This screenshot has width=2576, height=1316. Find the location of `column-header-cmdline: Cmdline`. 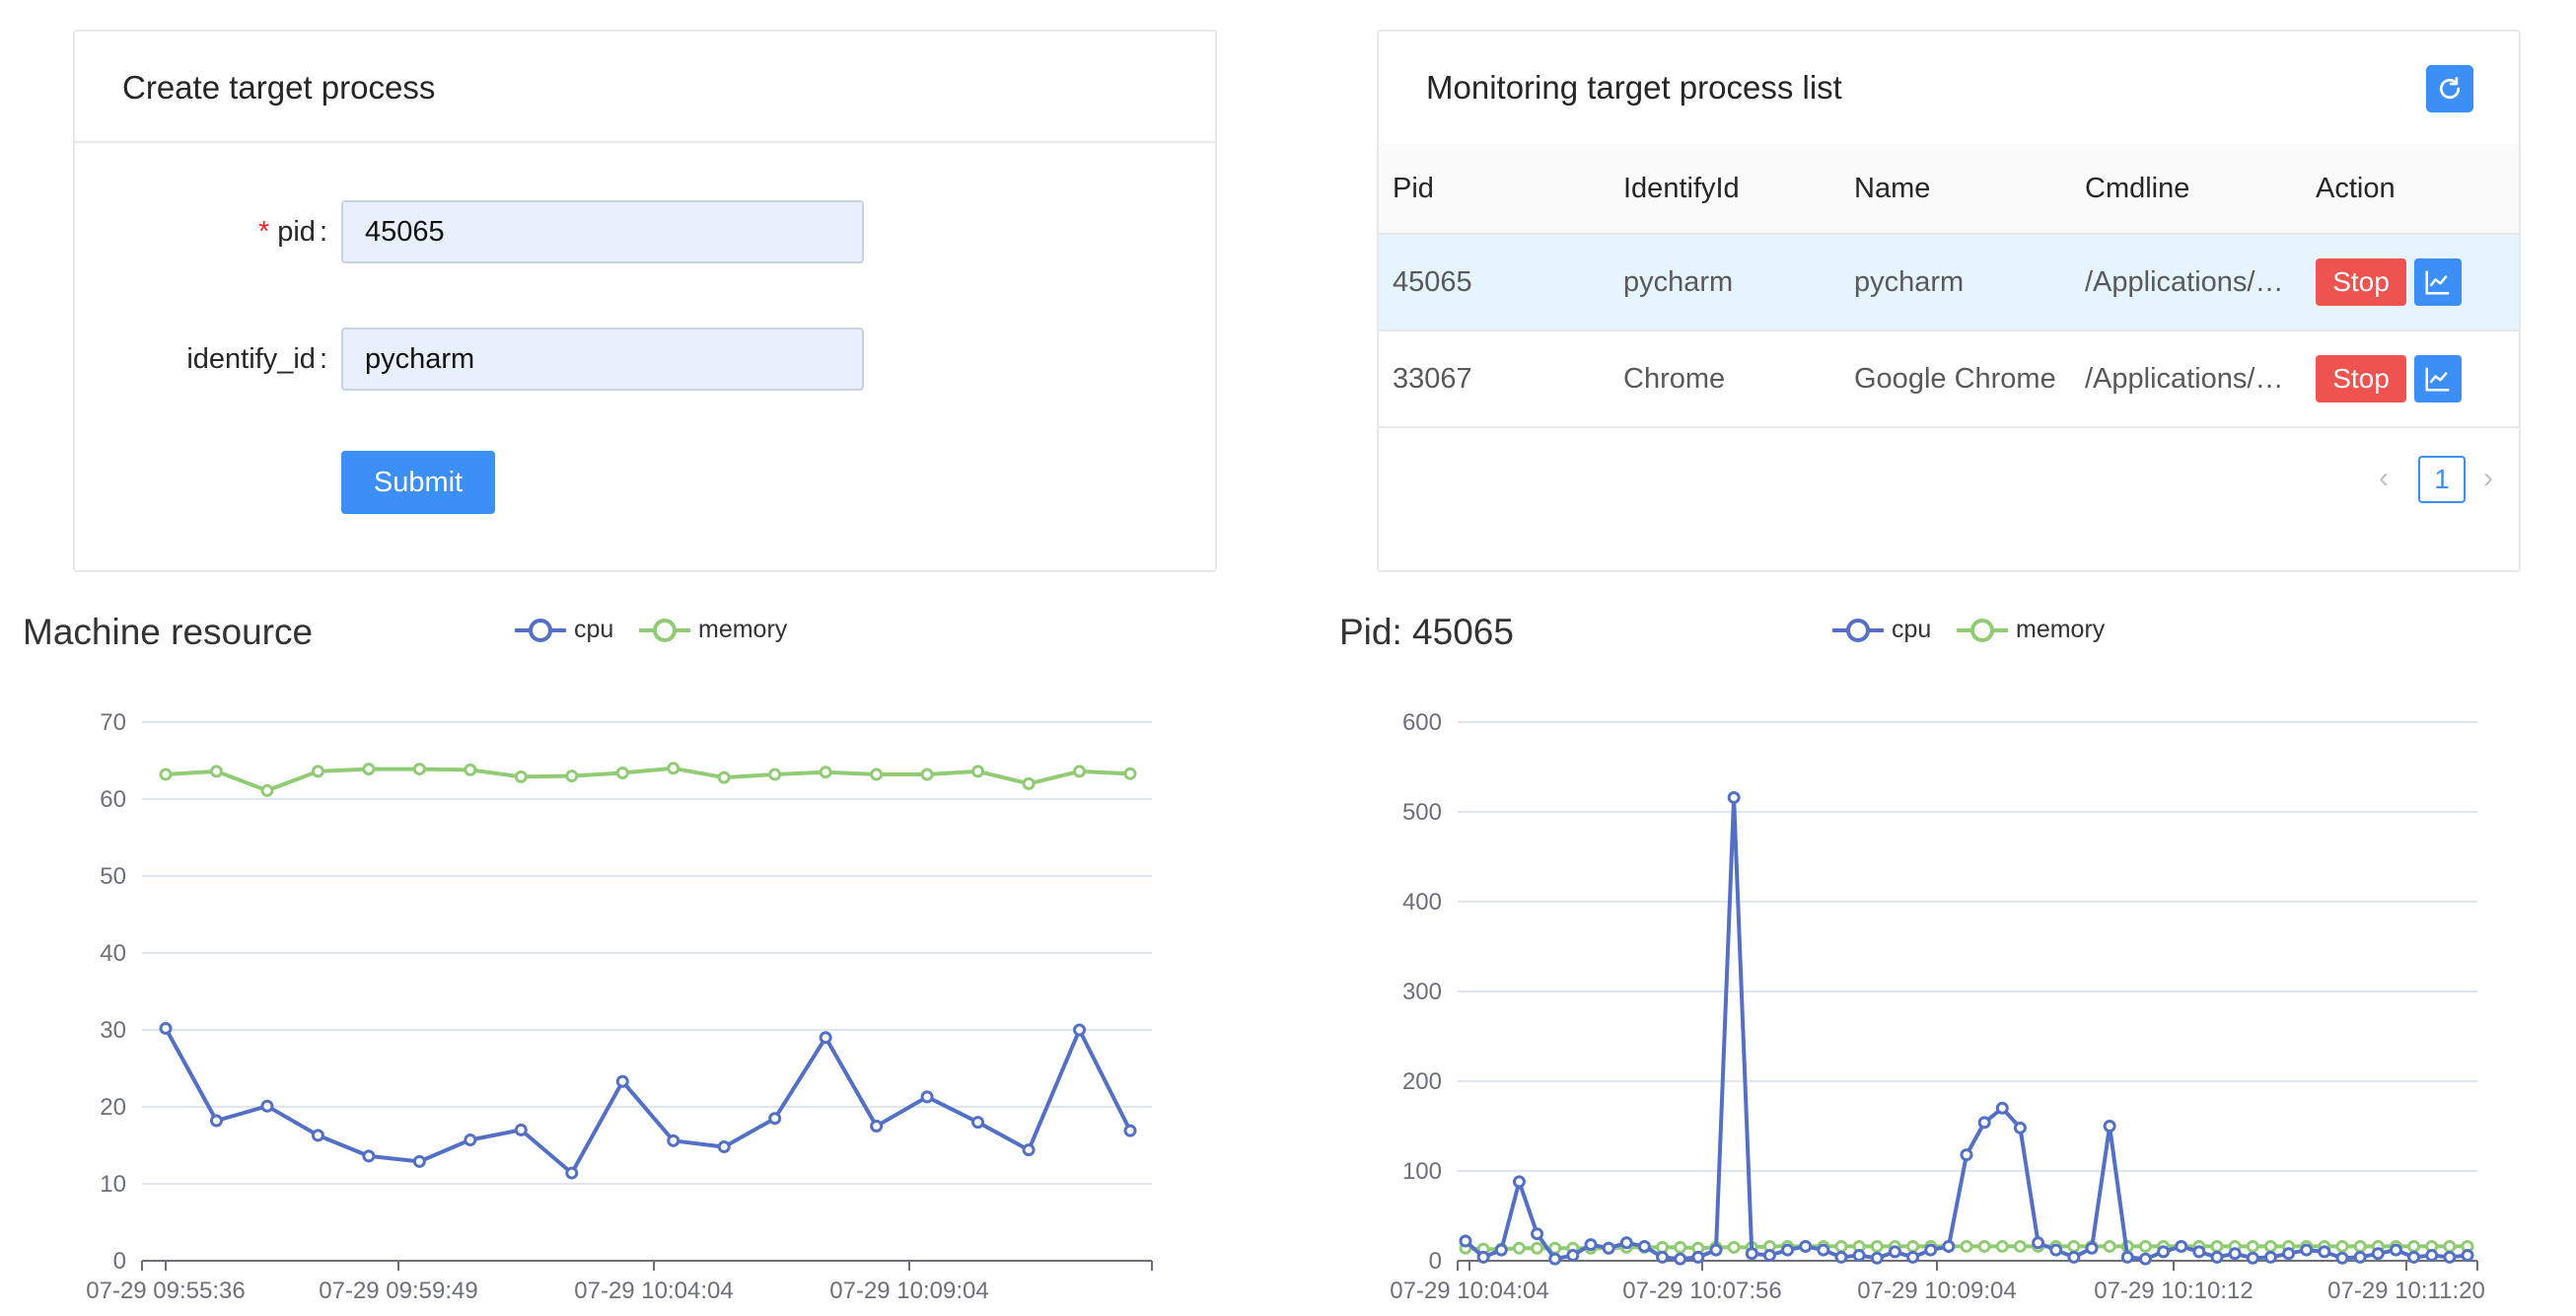

column-header-cmdline: Cmdline is located at coordinates (2187, 189).